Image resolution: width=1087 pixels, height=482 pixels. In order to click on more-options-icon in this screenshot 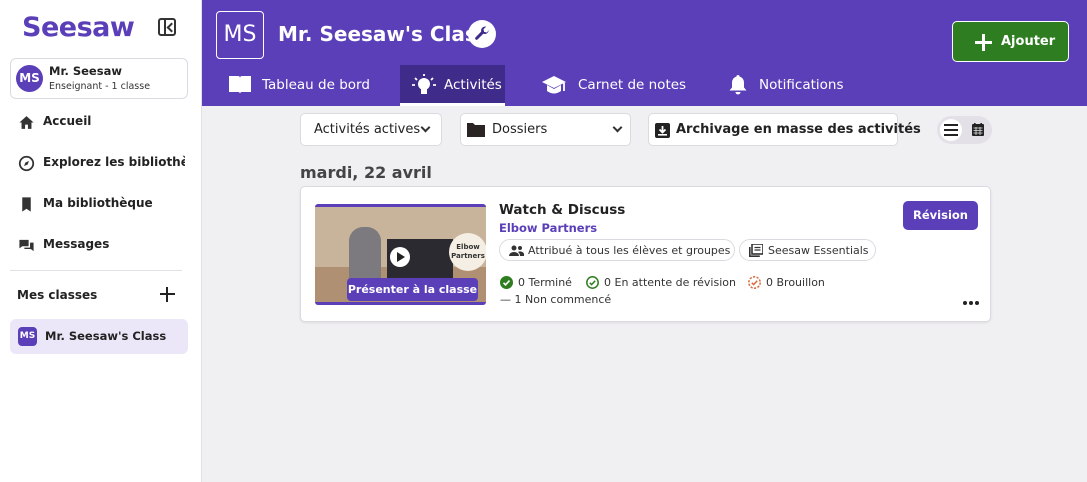, I will do `click(971, 304)`.